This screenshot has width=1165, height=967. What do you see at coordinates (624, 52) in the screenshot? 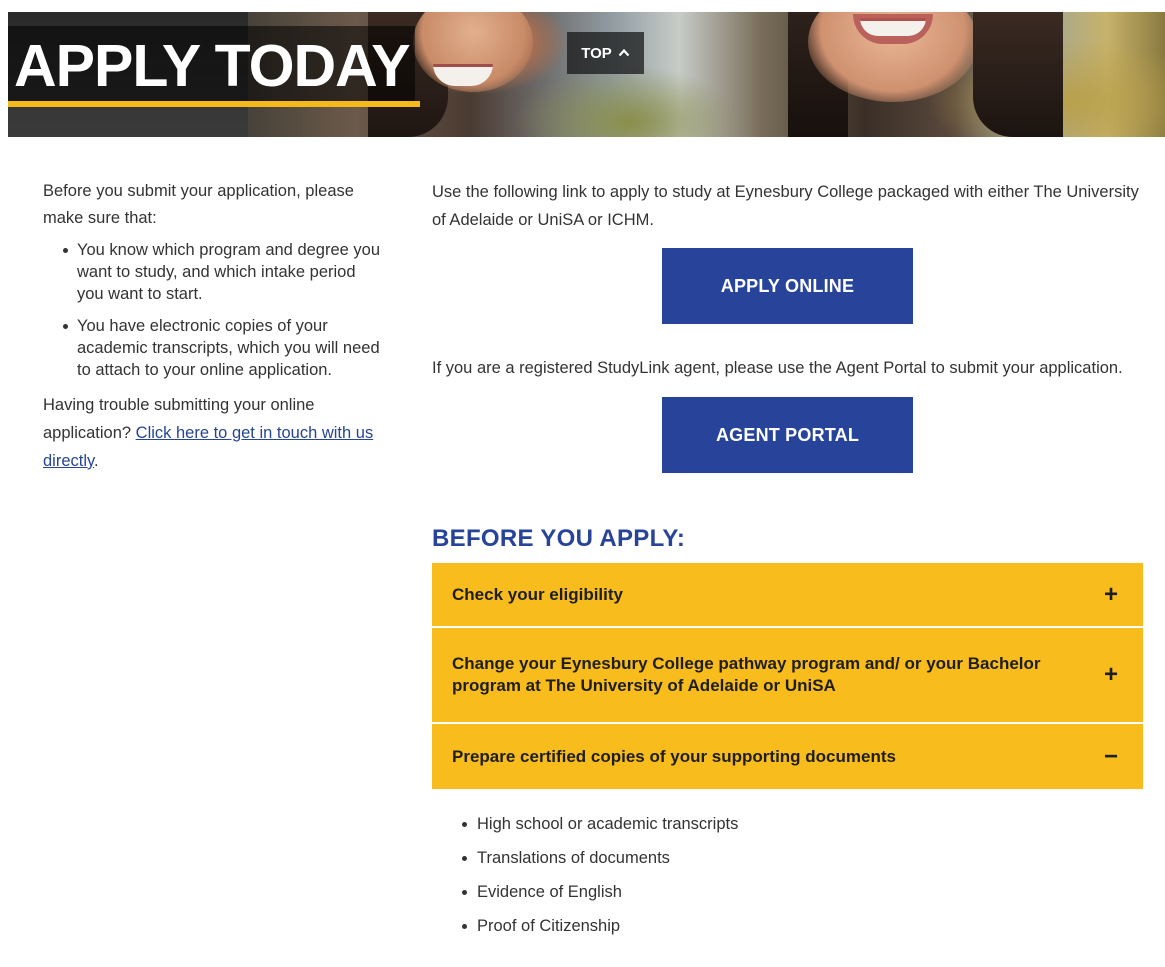
I see `chevron-up-icon` at bounding box center [624, 52].